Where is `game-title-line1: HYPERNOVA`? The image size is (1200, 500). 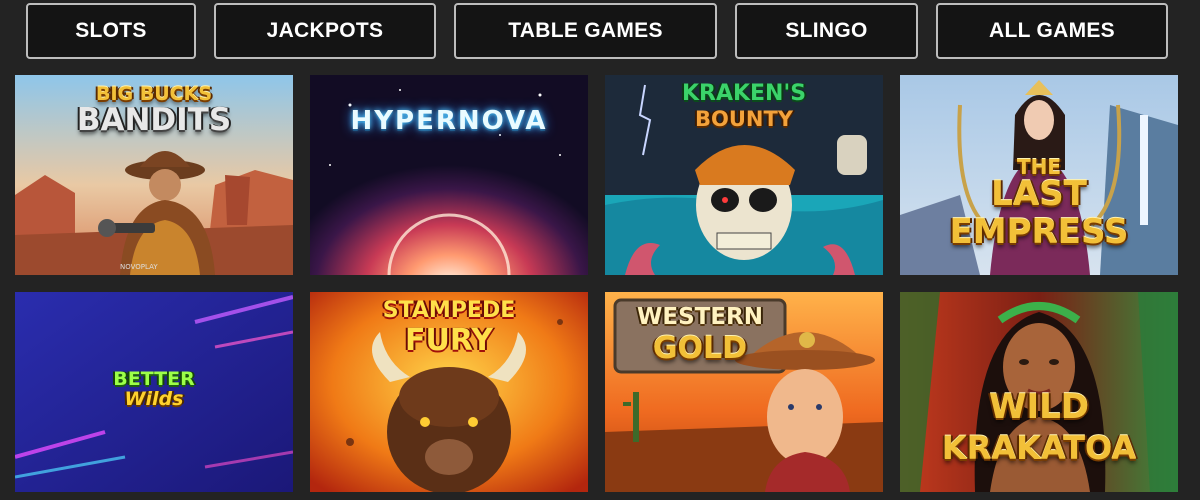 game-title-line1: HYPERNOVA is located at coordinates (449, 121).